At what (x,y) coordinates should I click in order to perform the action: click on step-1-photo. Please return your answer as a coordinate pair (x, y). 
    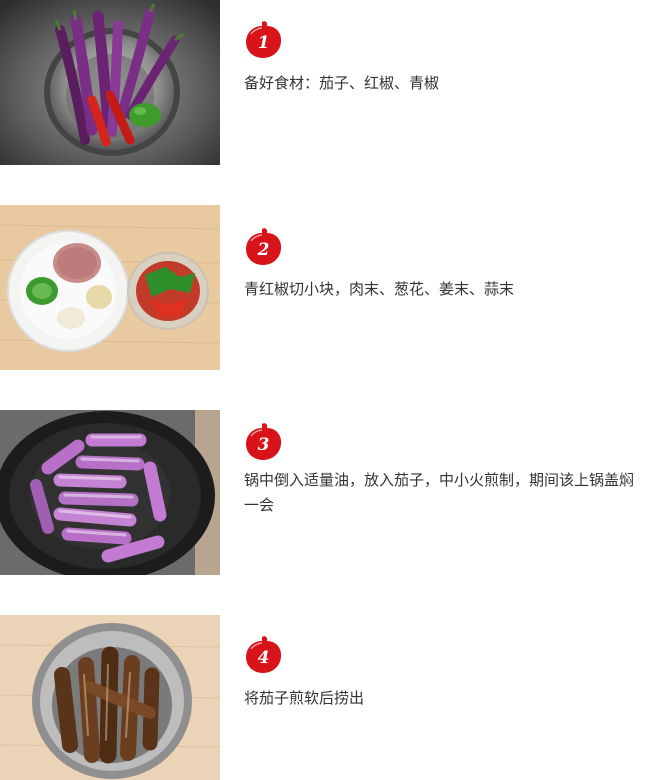
    Looking at the image, I should click on (110, 82).